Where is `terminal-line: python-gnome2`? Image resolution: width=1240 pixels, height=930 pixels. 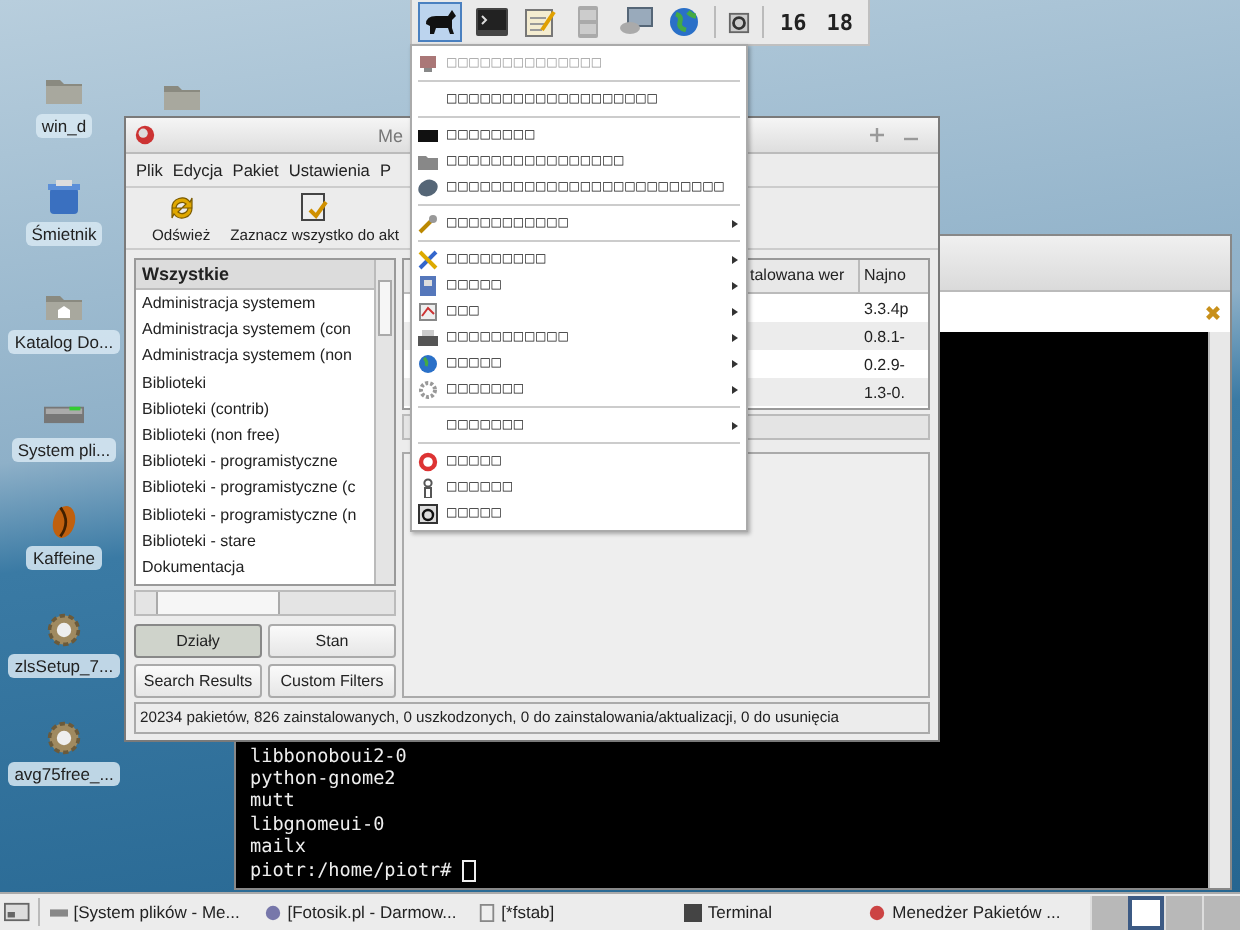 terminal-line: python-gnome2 is located at coordinates (324, 779).